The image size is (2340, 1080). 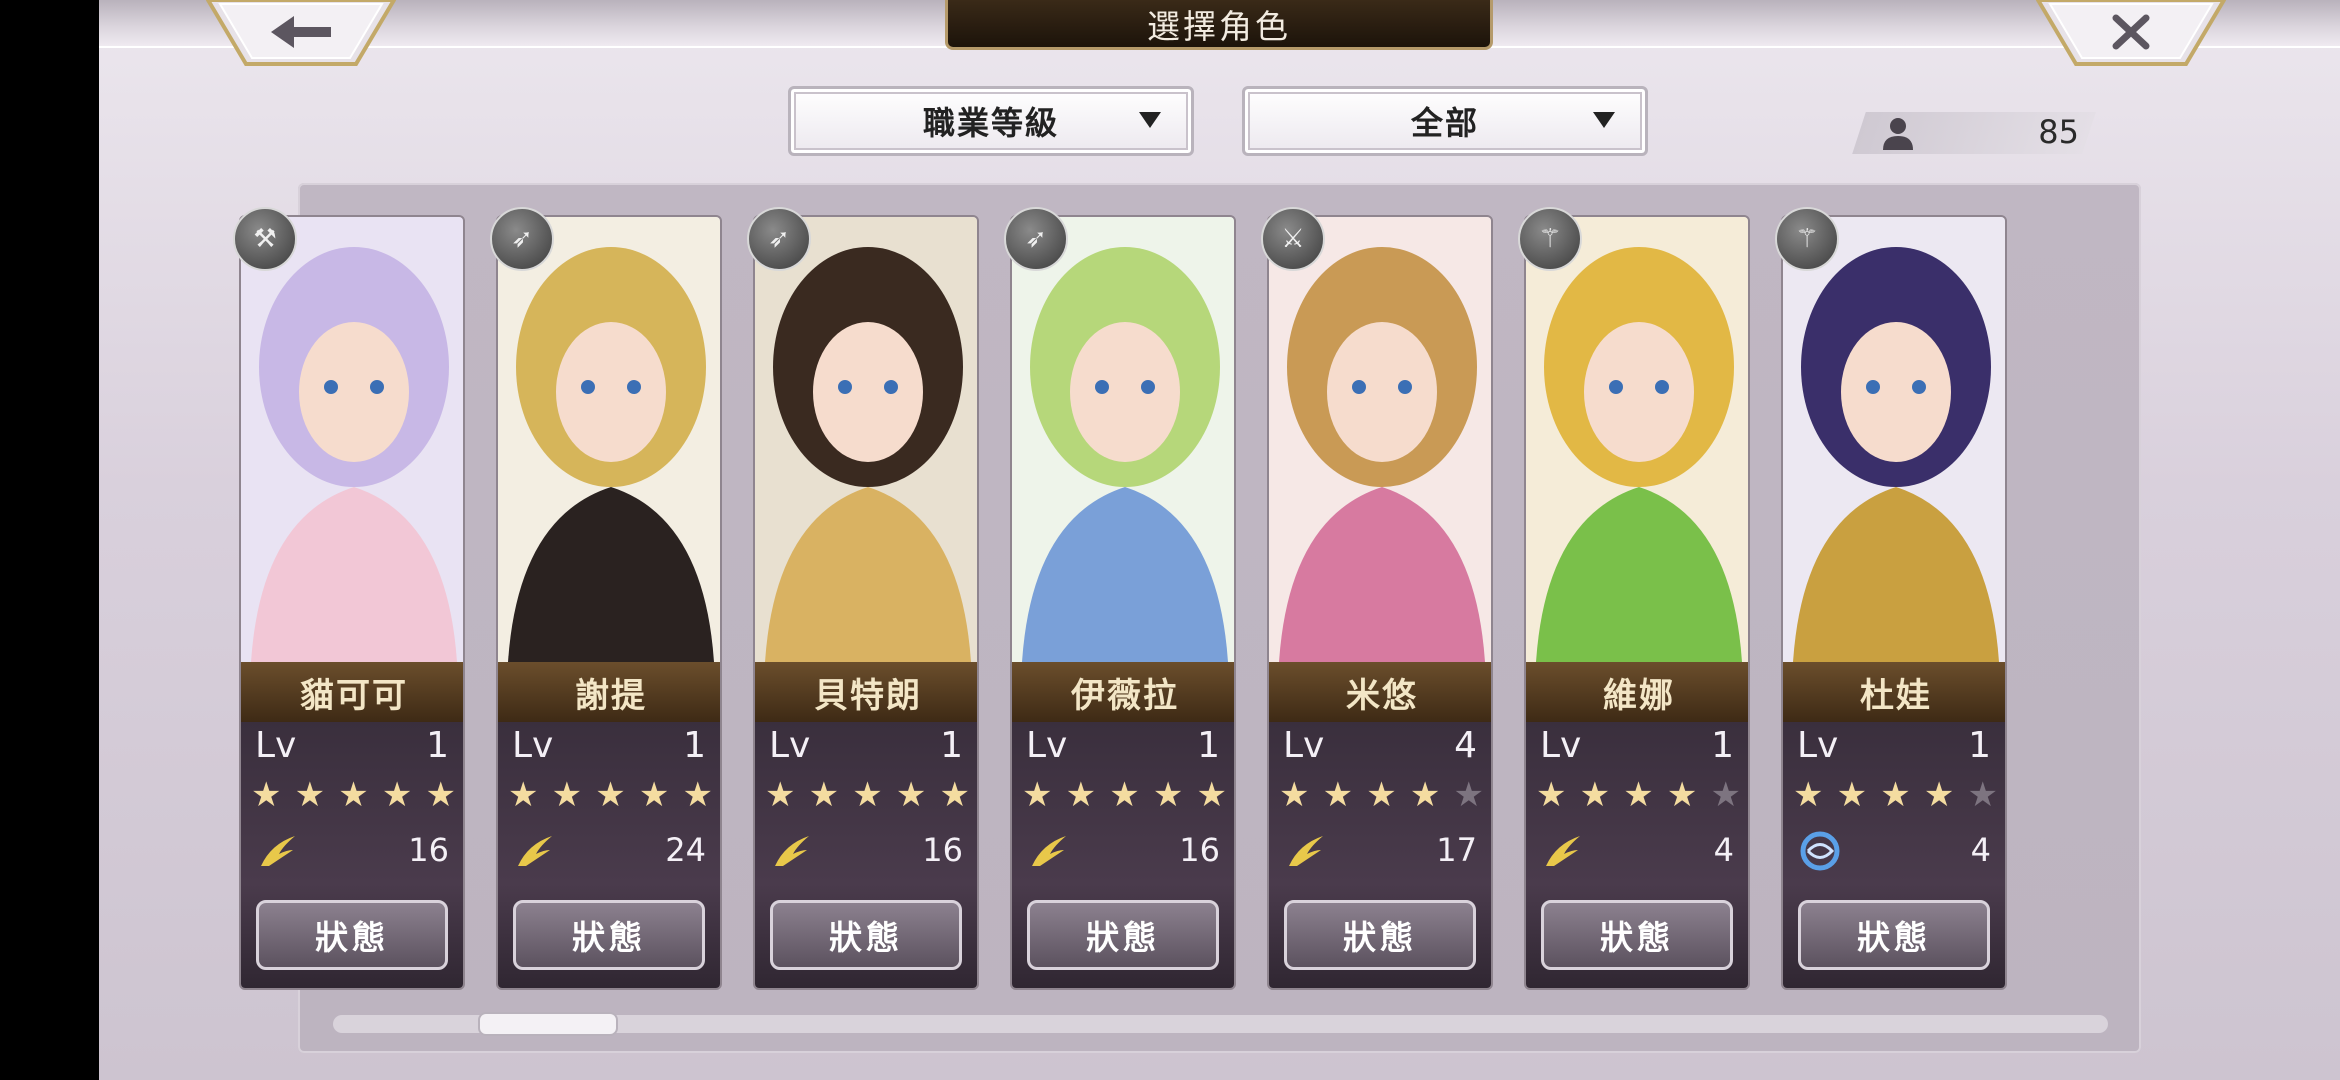 What do you see at coordinates (606, 598) in the screenshot?
I see `character-card-2: 謝提 Lv 1 ★ ★ ★ ★ ★ 24 狀態 ➶` at bounding box center [606, 598].